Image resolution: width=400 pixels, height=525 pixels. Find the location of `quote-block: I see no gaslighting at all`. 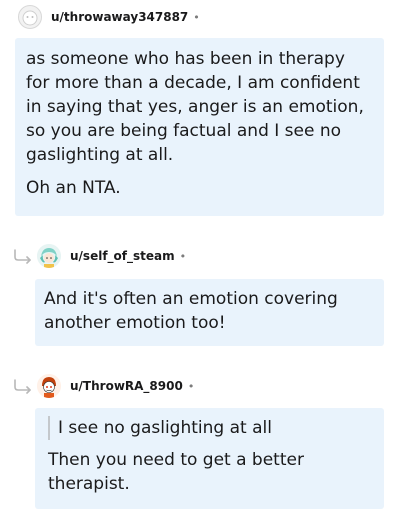

quote-block: I see no gaslighting at all is located at coordinates (211, 428).